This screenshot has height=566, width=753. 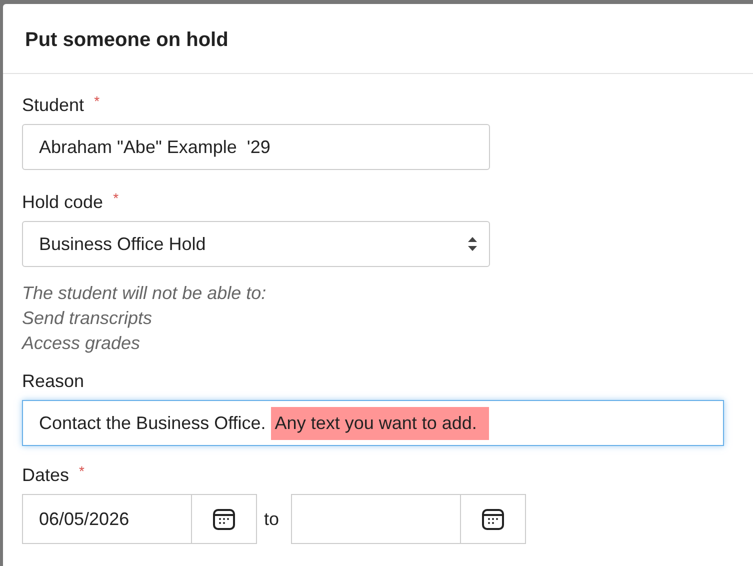 What do you see at coordinates (63, 202) in the screenshot?
I see `field-label: Hold code` at bounding box center [63, 202].